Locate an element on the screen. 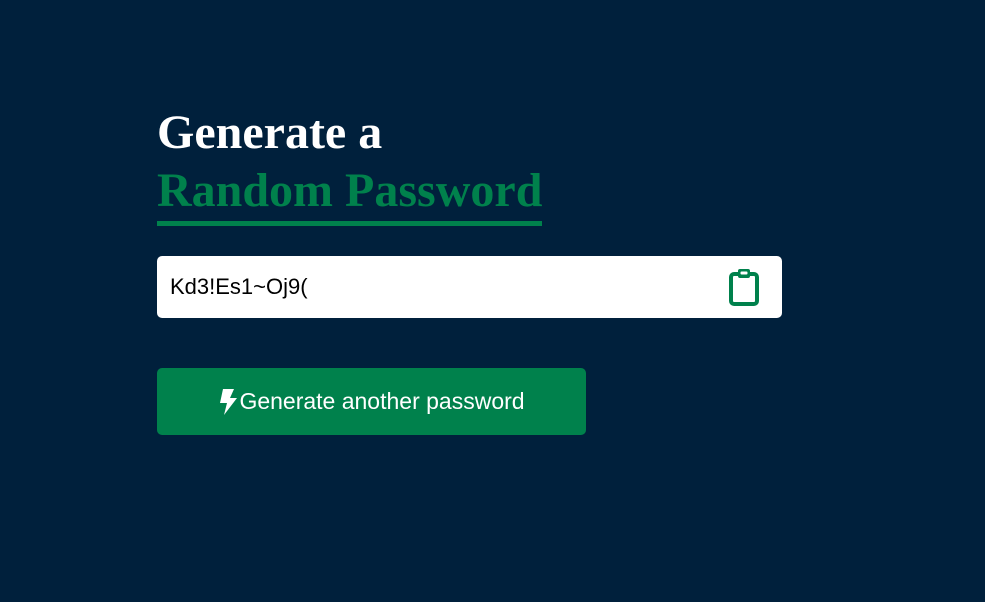  bolt-icon is located at coordinates (228, 401).